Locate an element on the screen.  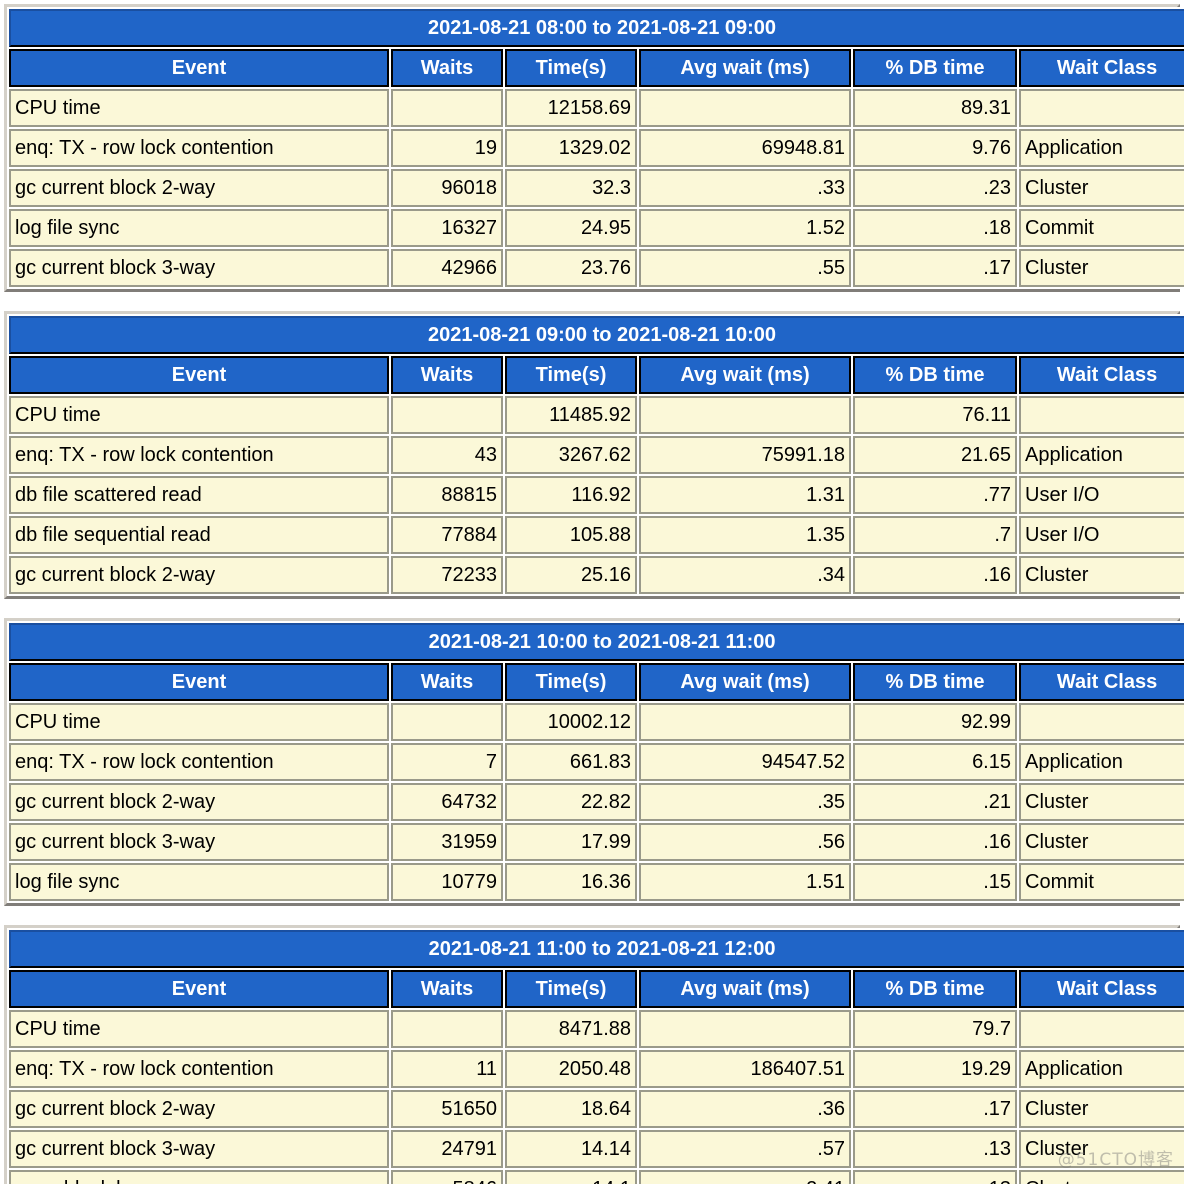
cell-pct-db-time: 9.76 is located at coordinates (935, 148).